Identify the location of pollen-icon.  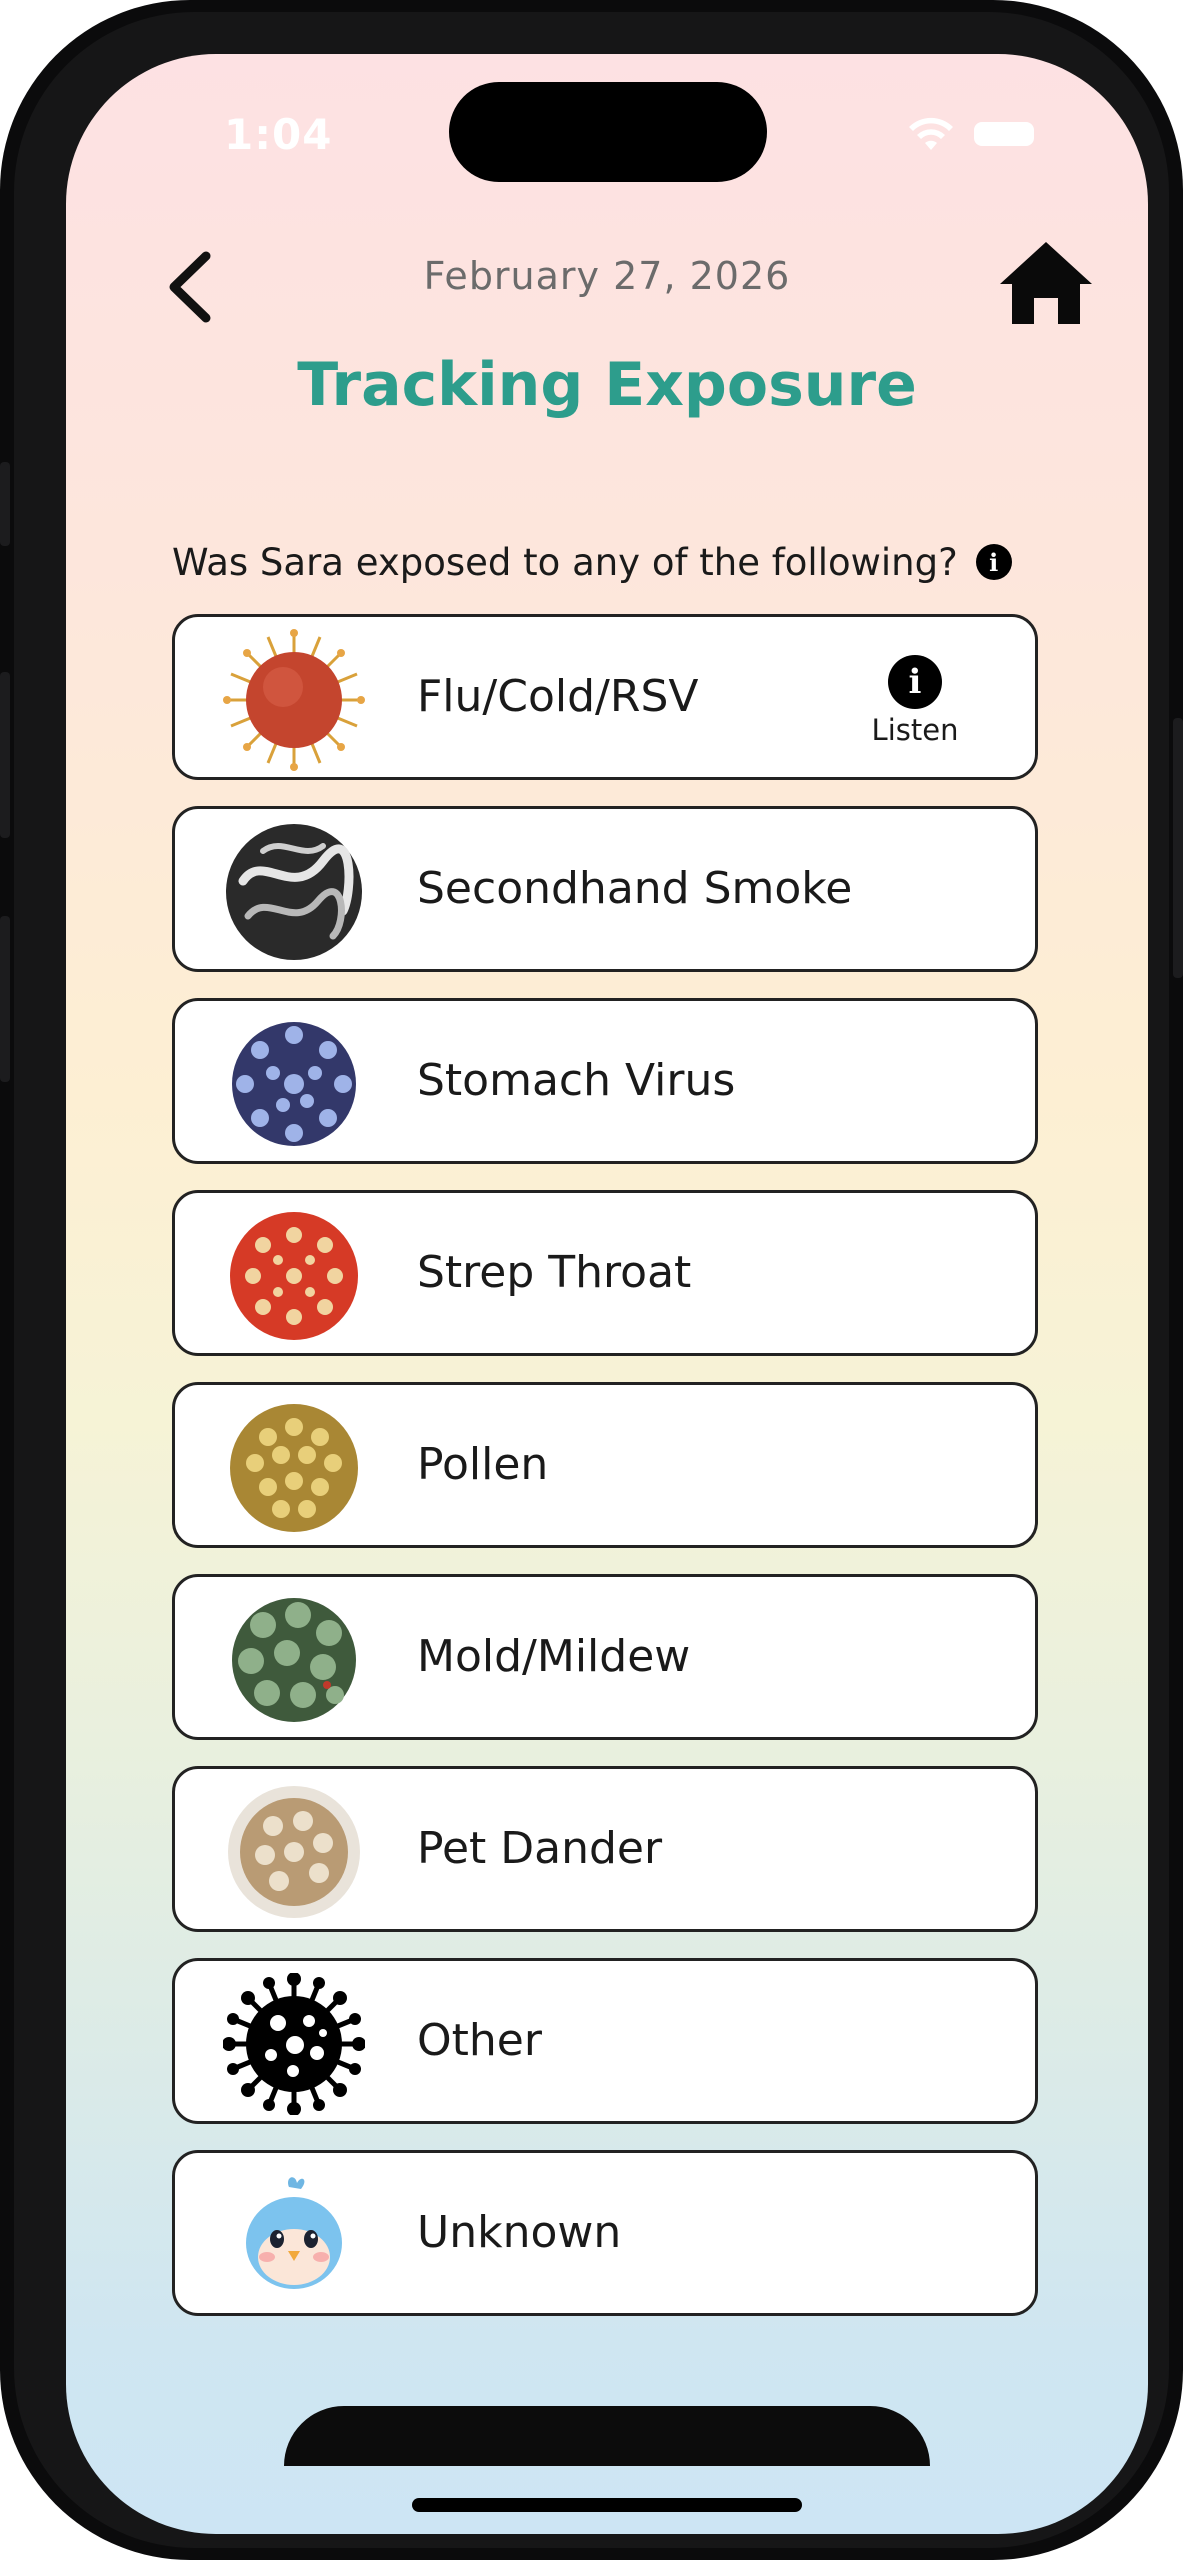
(294, 1468).